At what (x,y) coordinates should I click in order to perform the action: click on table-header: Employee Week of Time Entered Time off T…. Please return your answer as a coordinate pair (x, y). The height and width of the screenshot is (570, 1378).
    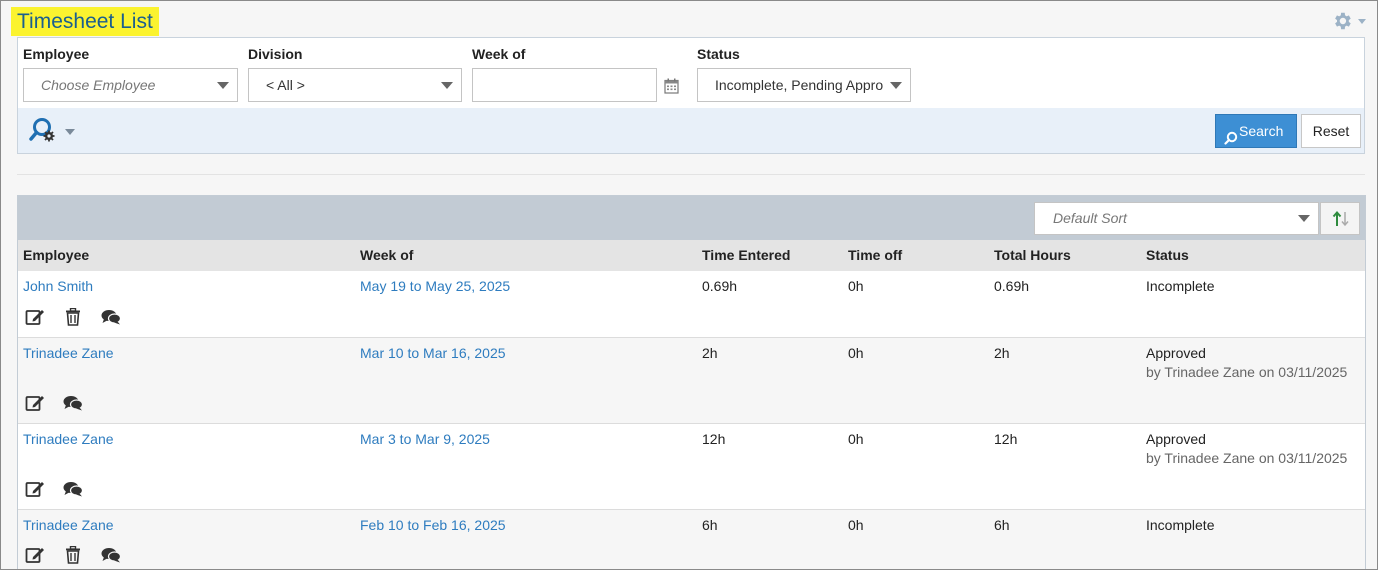
    Looking at the image, I should click on (691, 255).